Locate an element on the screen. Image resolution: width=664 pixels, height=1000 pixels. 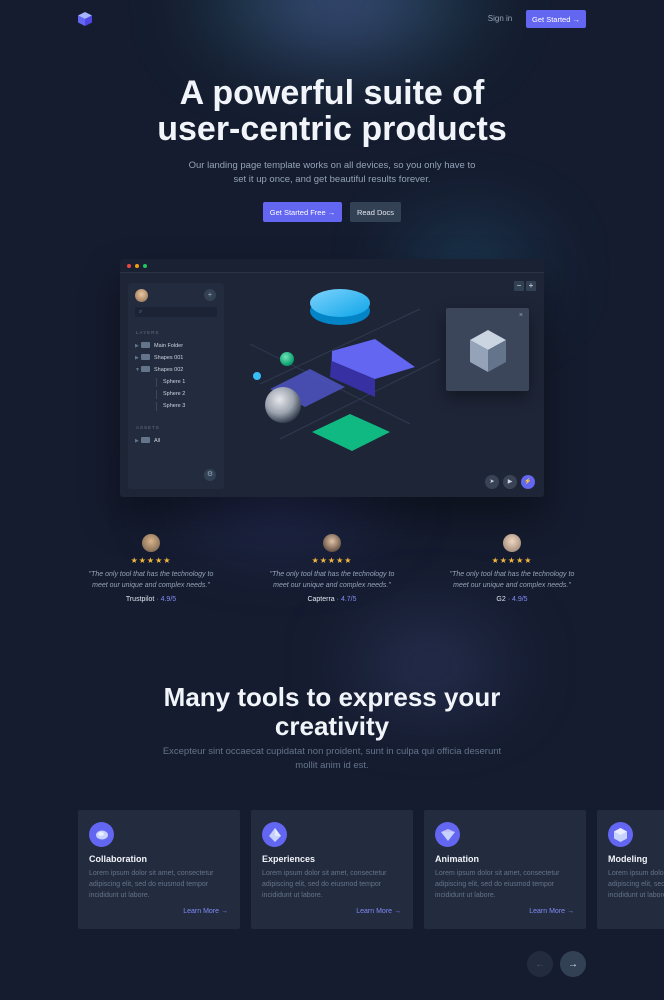
site-header: Sign in Get Started → is located at coordinates (332, 19).